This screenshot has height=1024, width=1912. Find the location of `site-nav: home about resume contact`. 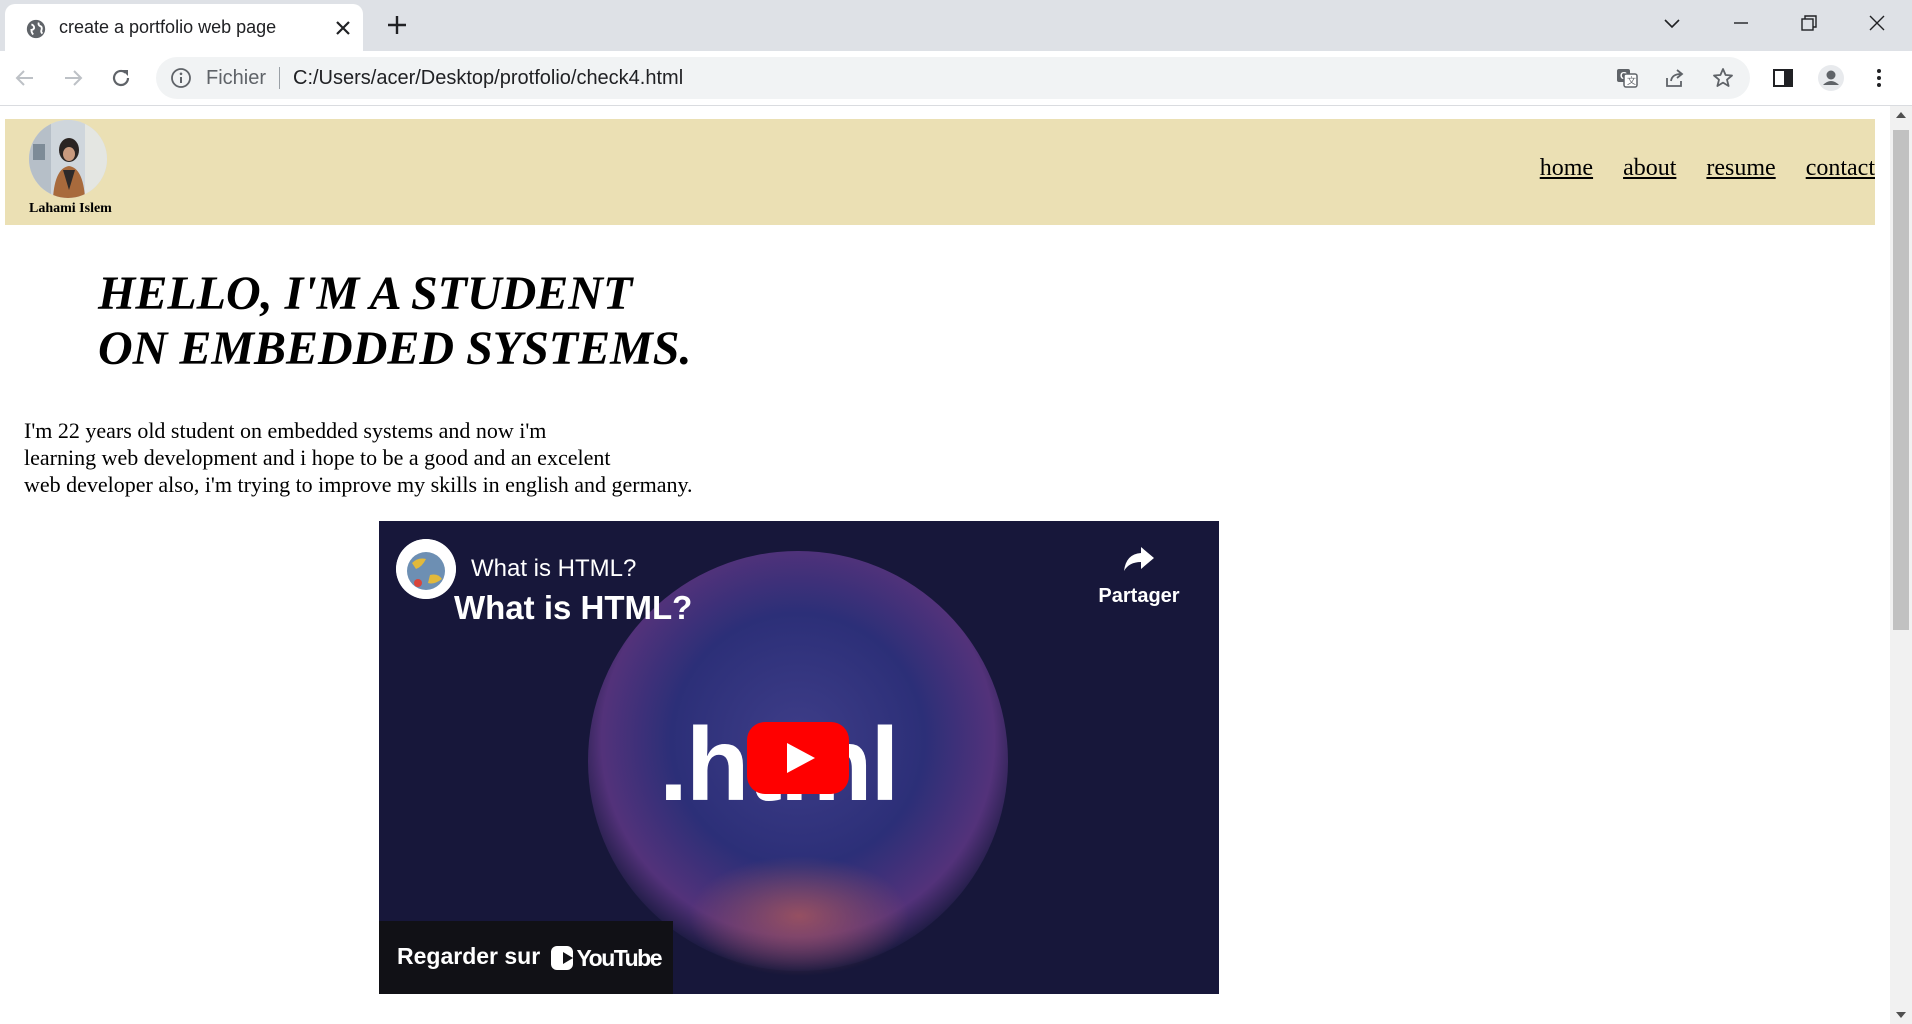

site-nav: home about resume contact is located at coordinates (1707, 168).